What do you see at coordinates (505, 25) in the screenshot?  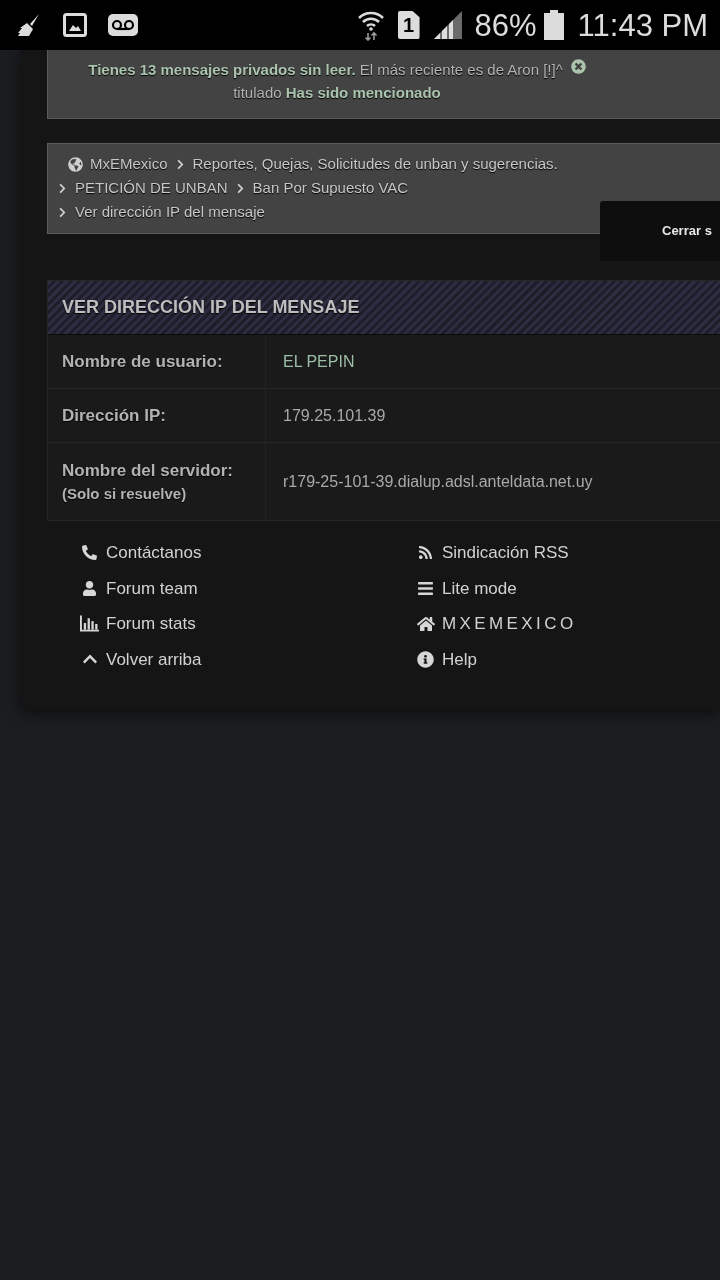 I see `battery-percent: 86%` at bounding box center [505, 25].